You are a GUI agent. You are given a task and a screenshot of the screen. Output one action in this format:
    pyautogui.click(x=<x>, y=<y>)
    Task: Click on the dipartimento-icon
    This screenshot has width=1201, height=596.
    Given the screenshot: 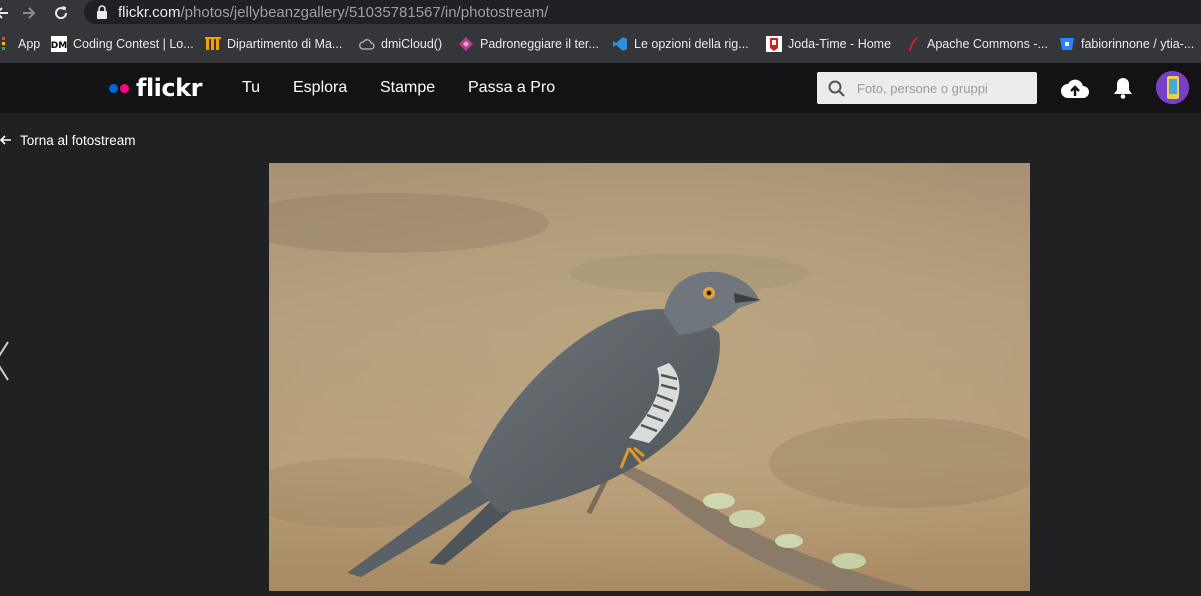 What is the action you would take?
    pyautogui.click(x=213, y=44)
    